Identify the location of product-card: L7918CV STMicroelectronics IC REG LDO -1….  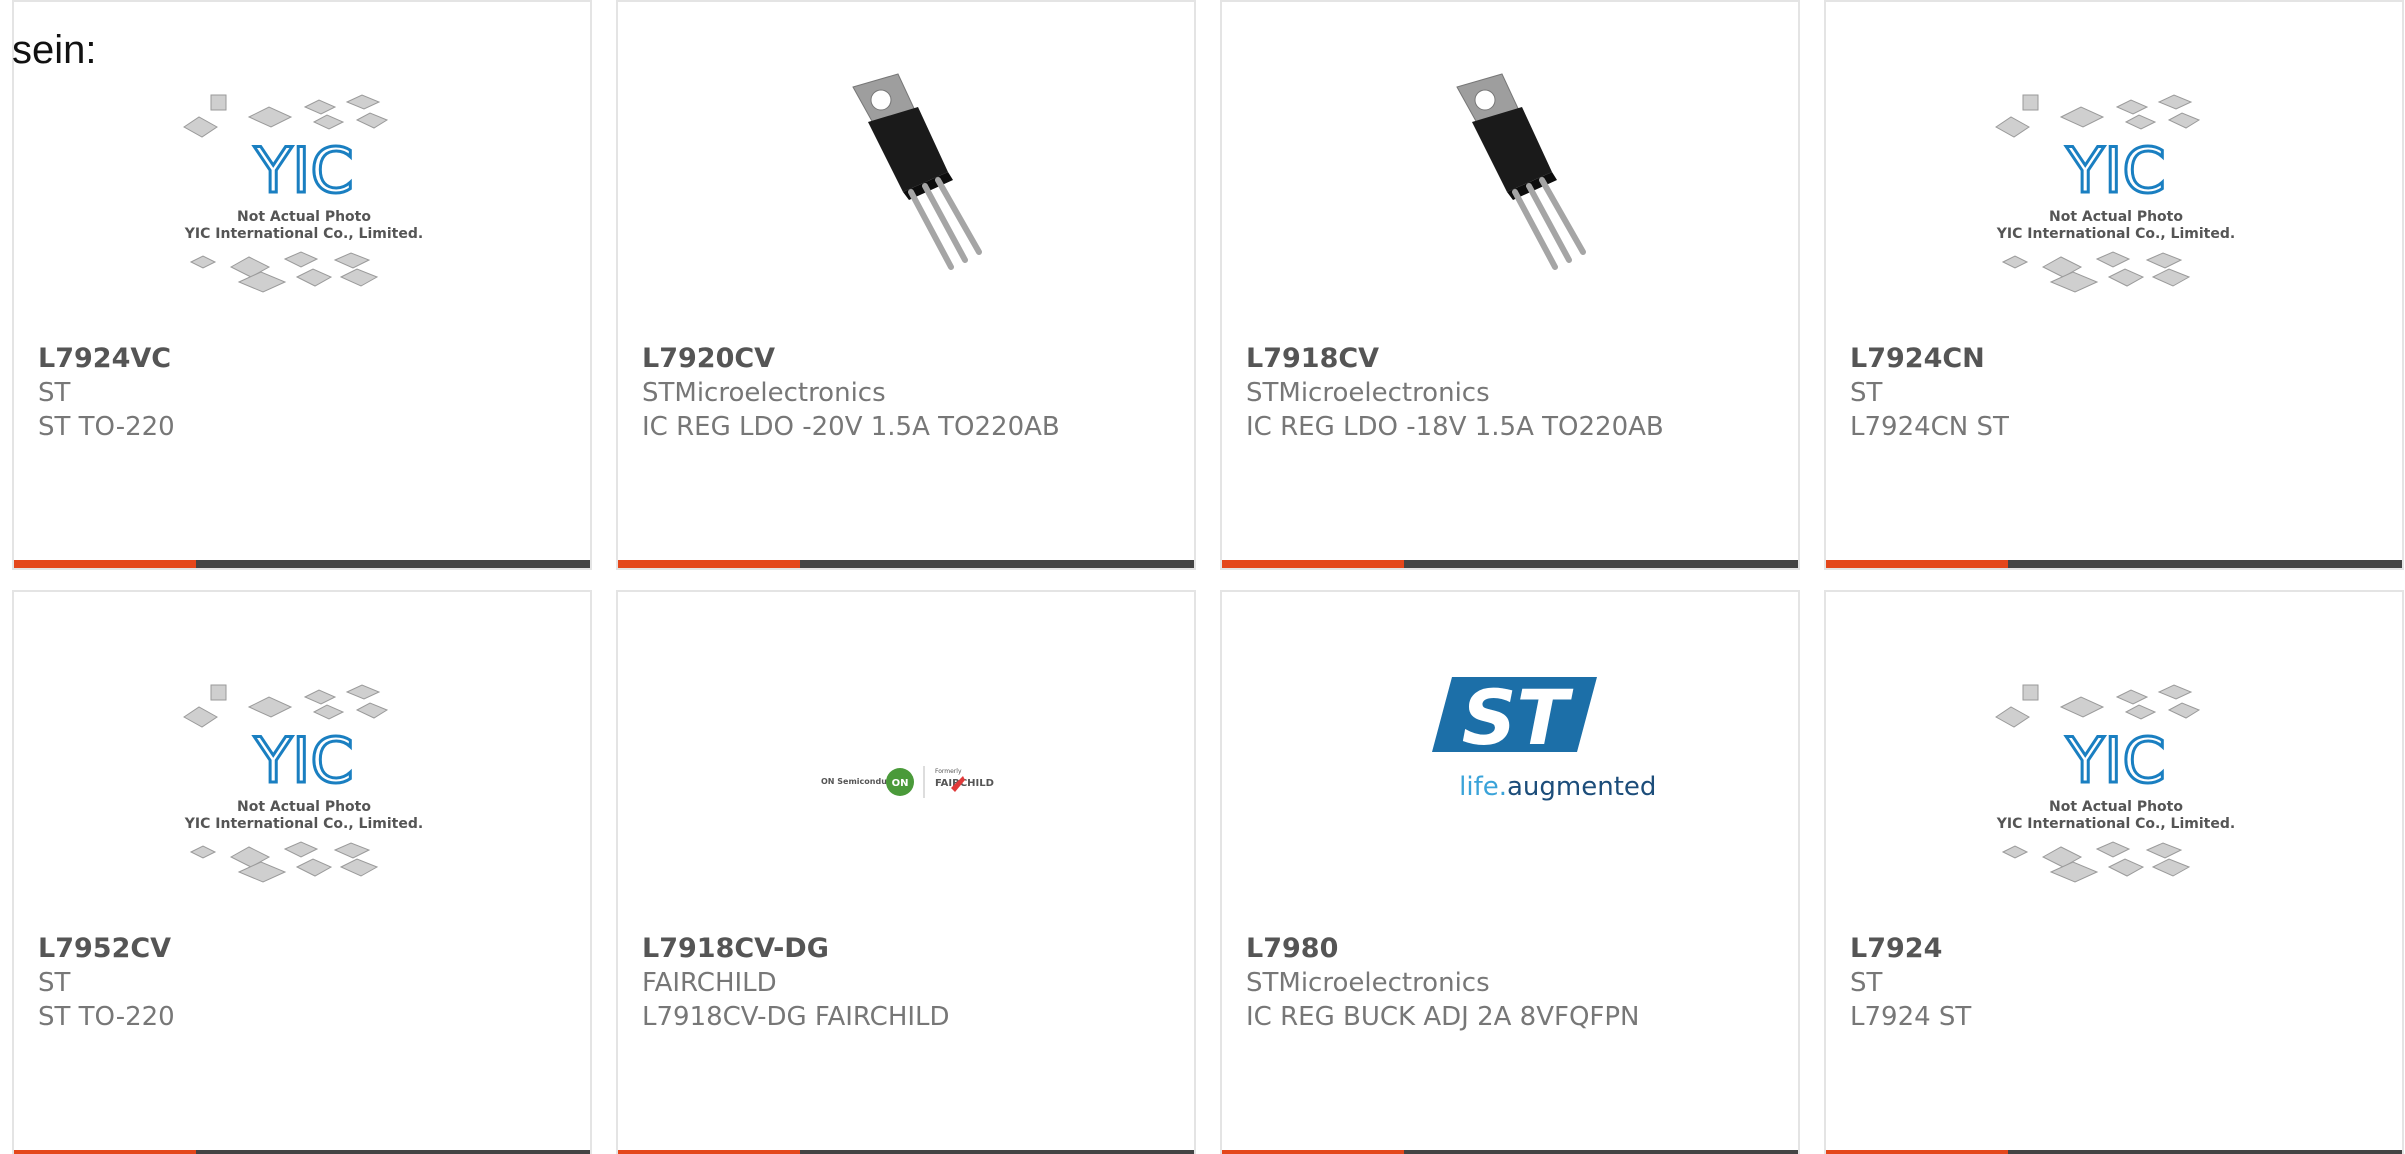
(1510, 285).